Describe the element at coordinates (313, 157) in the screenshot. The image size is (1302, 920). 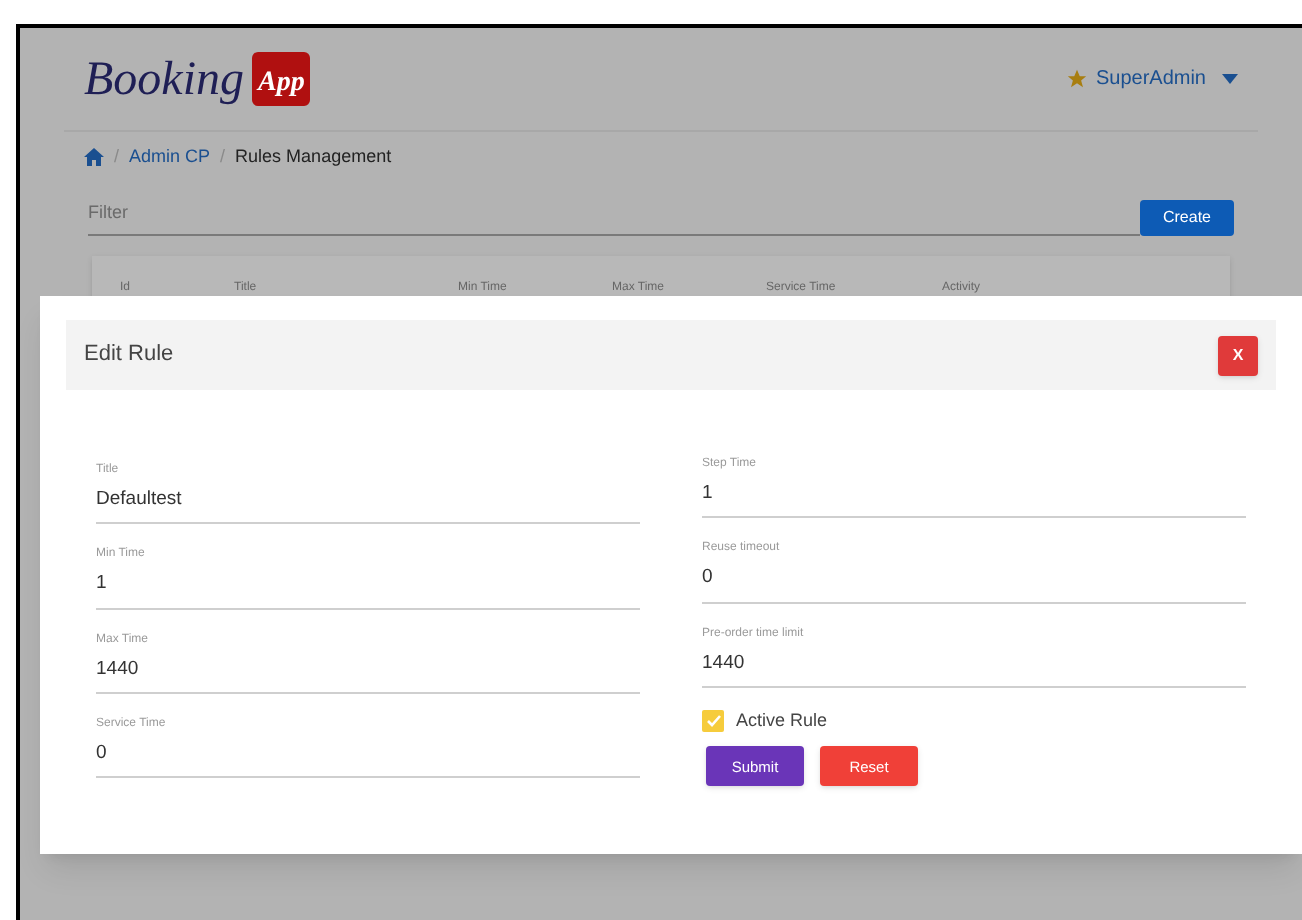
I see `breadcrumb-current: Rules Management` at that location.